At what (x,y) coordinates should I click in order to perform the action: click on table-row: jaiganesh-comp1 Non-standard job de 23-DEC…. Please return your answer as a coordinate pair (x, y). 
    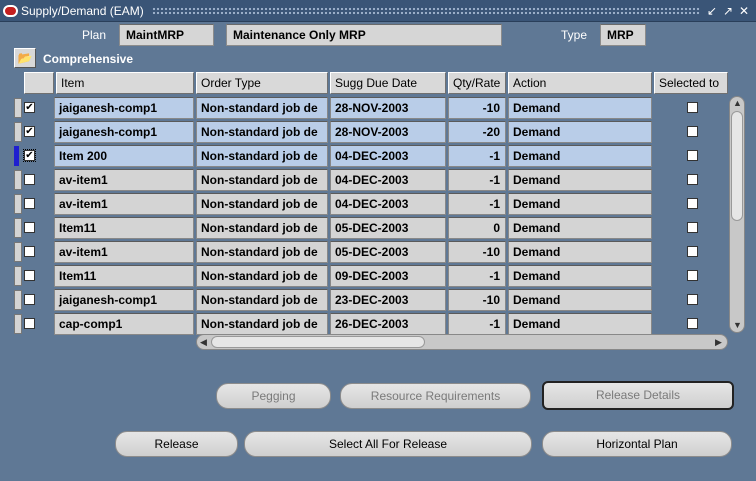
    Looking at the image, I should click on (374, 300).